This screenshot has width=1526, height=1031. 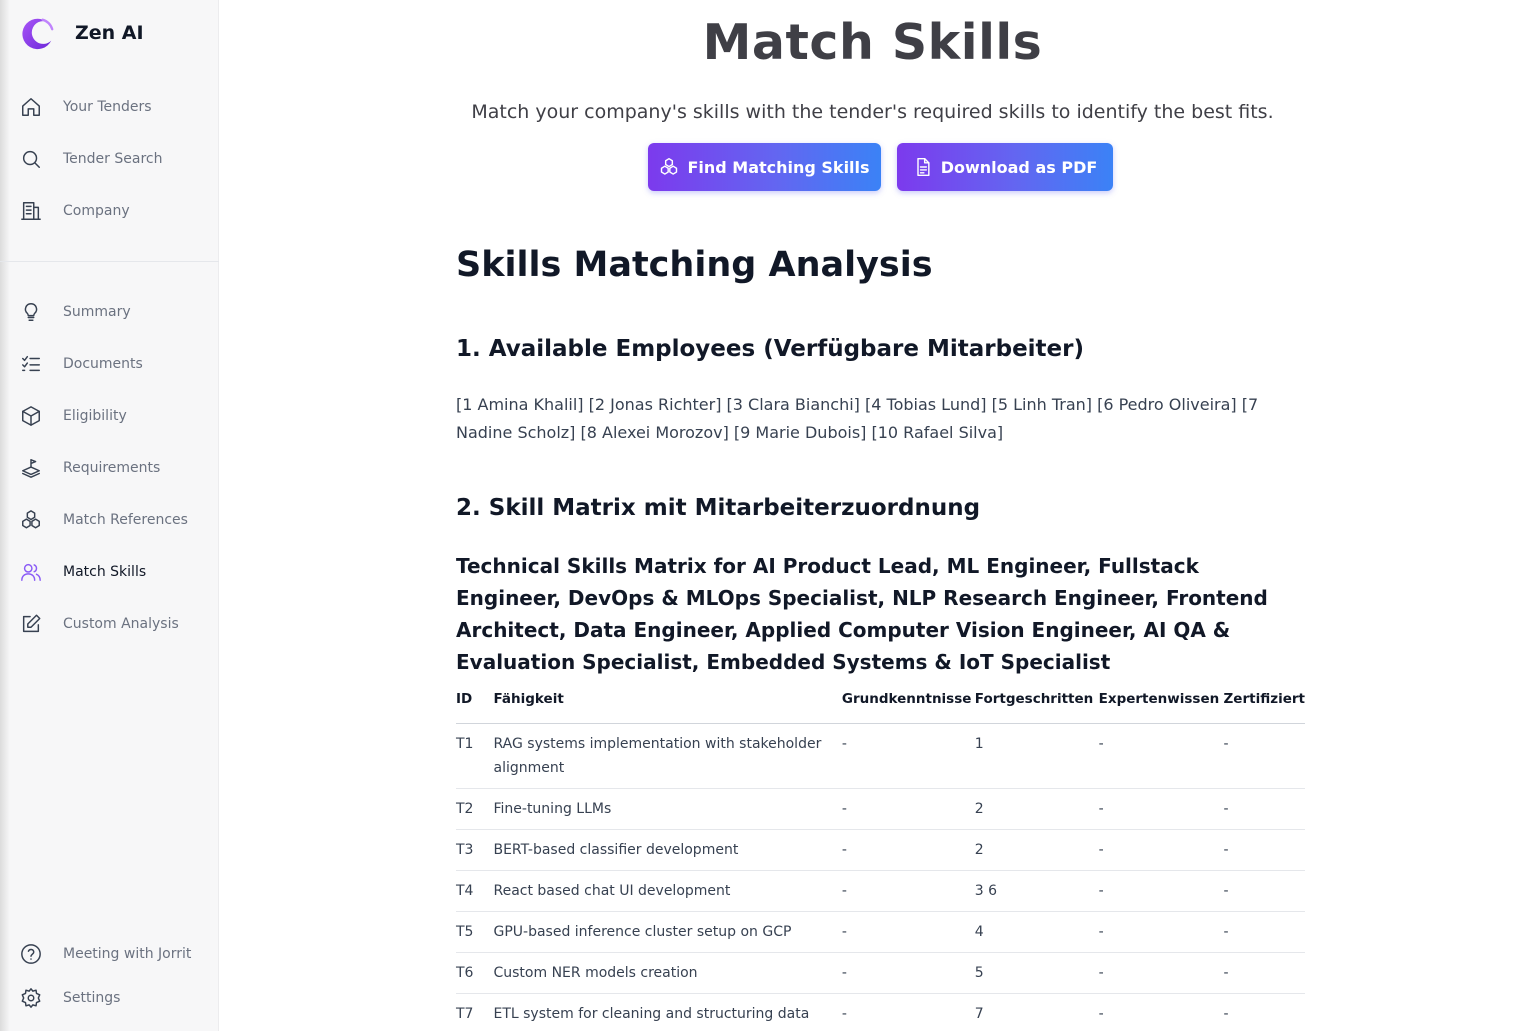 I want to click on sidebar-item-label: Requirements, so click(x=112, y=468).